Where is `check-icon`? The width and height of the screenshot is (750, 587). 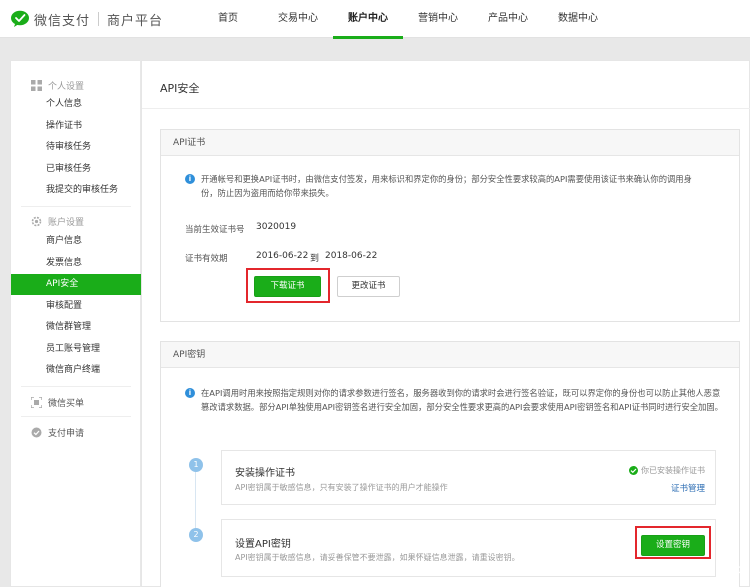
check-icon is located at coordinates (633, 470).